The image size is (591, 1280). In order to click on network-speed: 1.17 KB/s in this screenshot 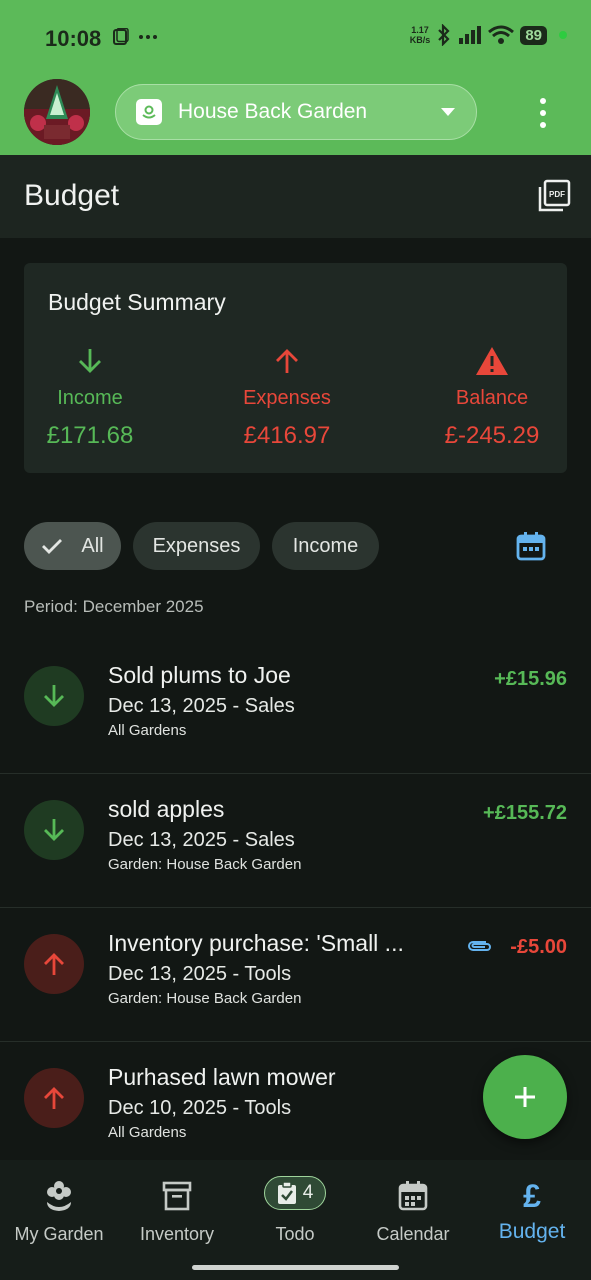, I will do `click(420, 35)`.